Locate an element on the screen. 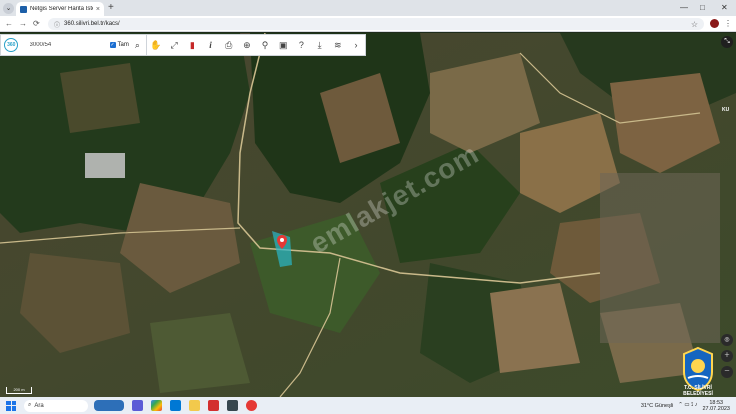 The width and height of the screenshot is (736, 414). system-tray: 31°C Güneşli ⌃ ▭ ⟟ ♪ 18:53 27.07.2023 is located at coordinates (688, 405).